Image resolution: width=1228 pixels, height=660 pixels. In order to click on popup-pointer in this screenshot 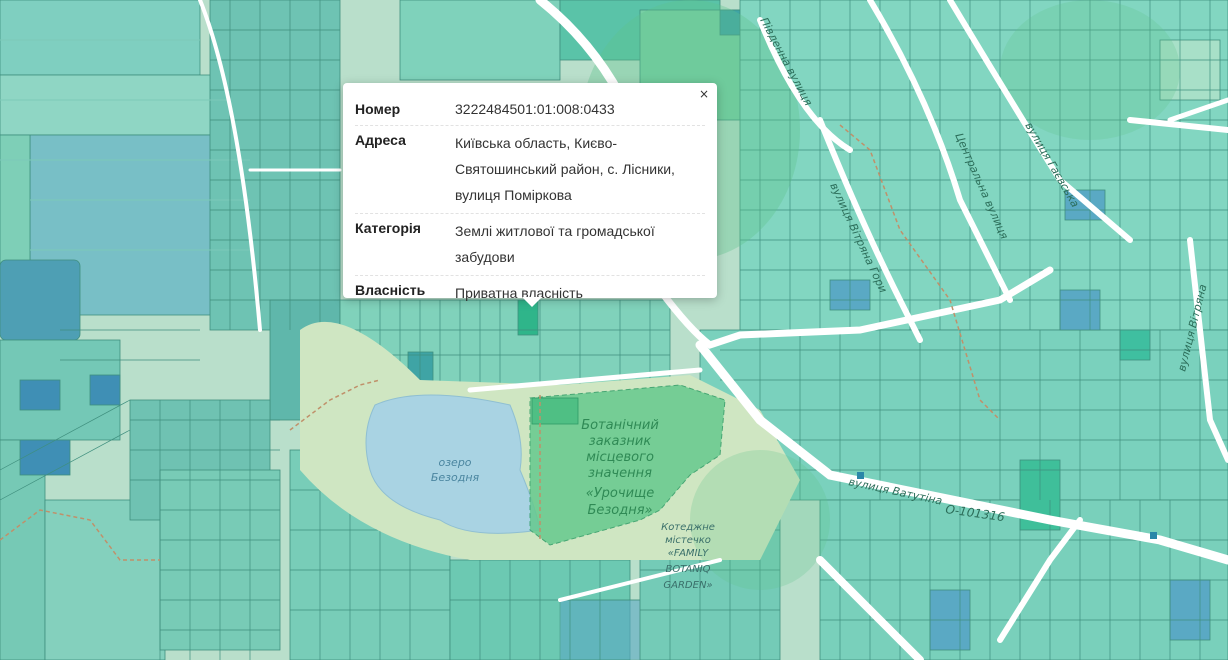, I will do `click(532, 302)`.